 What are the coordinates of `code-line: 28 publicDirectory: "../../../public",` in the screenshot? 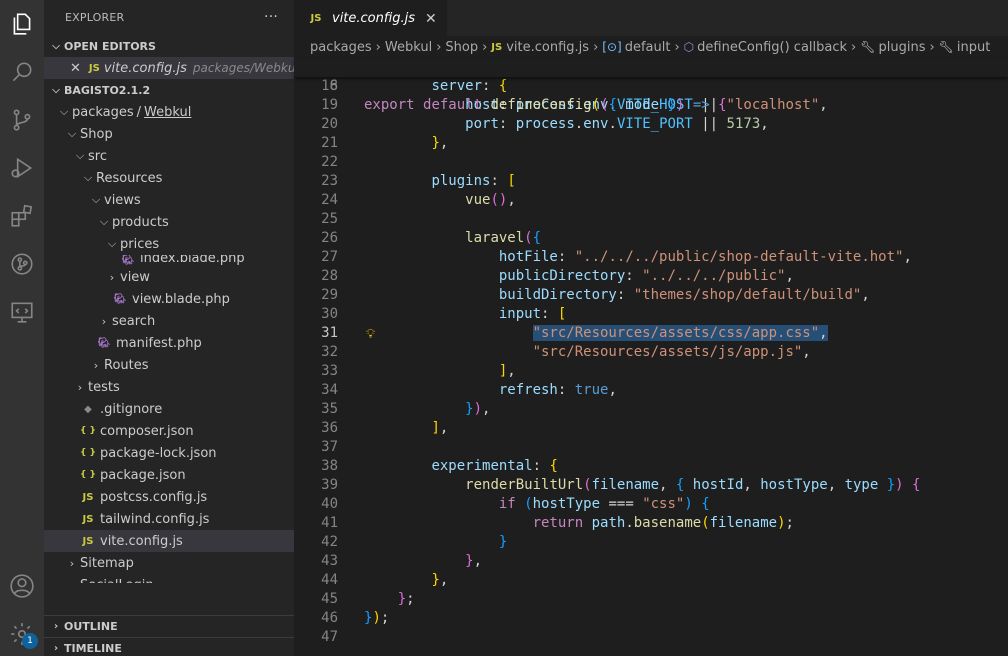 It's located at (651, 276).